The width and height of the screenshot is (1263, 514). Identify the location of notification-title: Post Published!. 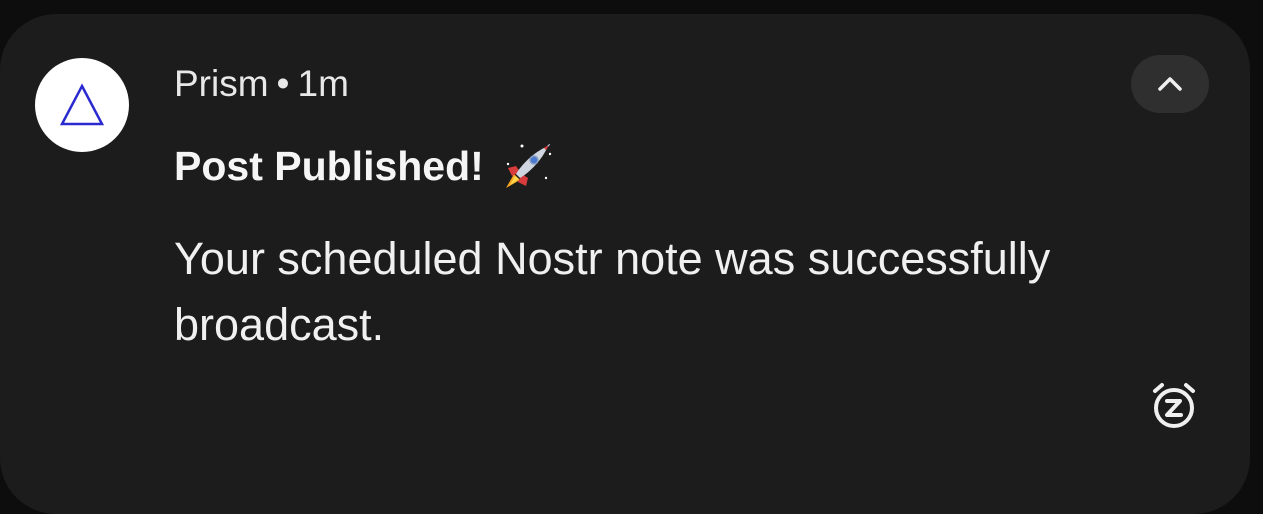
(329, 166).